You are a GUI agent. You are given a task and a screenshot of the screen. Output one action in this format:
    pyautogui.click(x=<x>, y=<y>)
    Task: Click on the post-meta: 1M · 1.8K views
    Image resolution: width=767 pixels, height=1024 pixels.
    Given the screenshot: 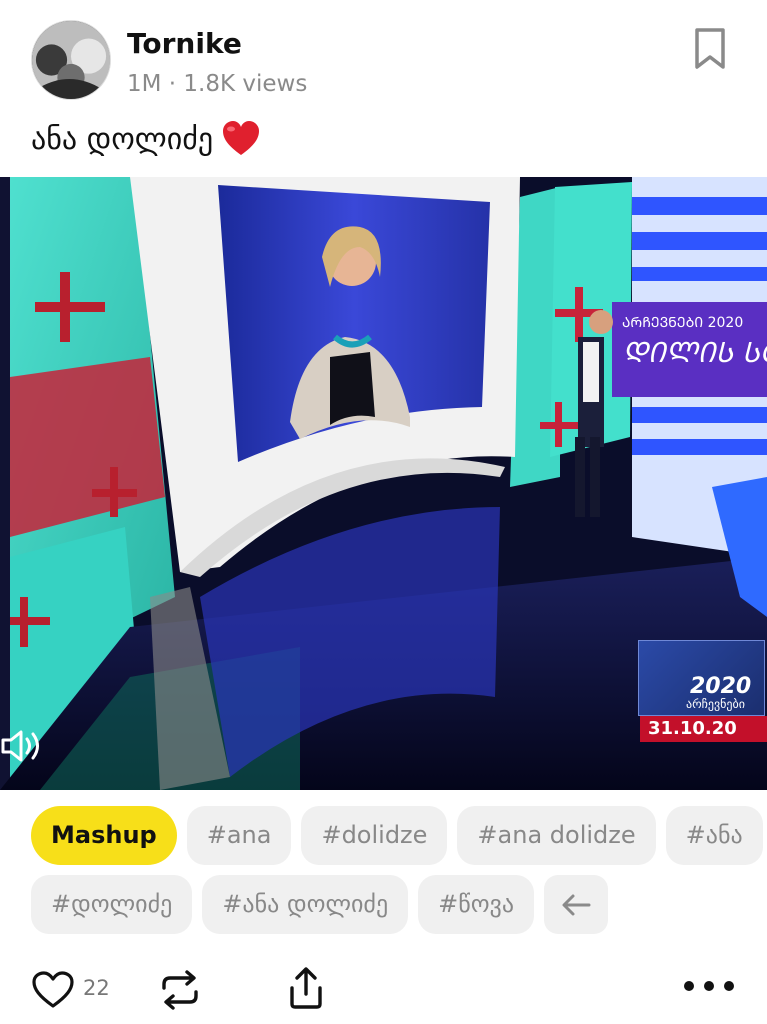 What is the action you would take?
    pyautogui.click(x=217, y=84)
    